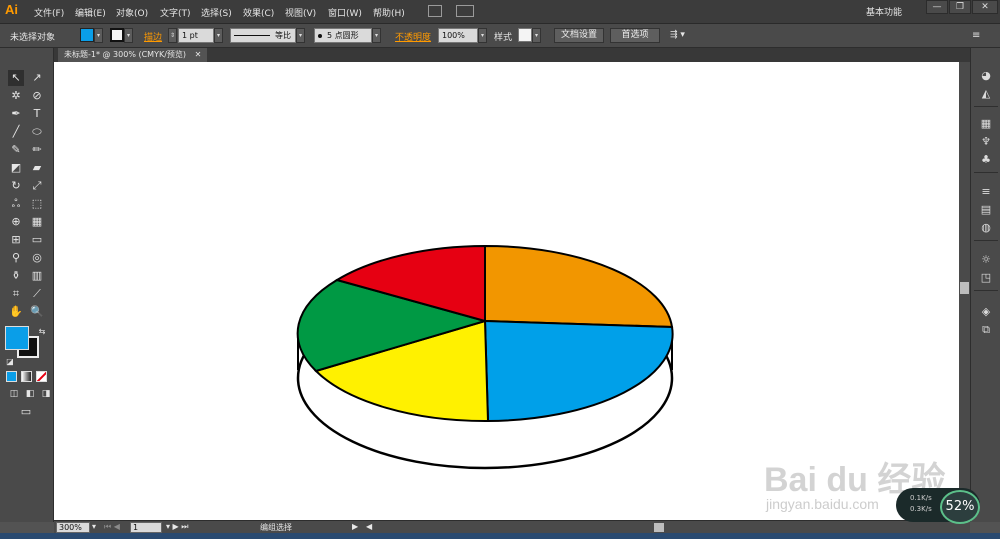 This screenshot has height=539, width=1000. Describe the element at coordinates (196, 35) in the screenshot. I see `stroke-weight-input: 1 pt` at that location.